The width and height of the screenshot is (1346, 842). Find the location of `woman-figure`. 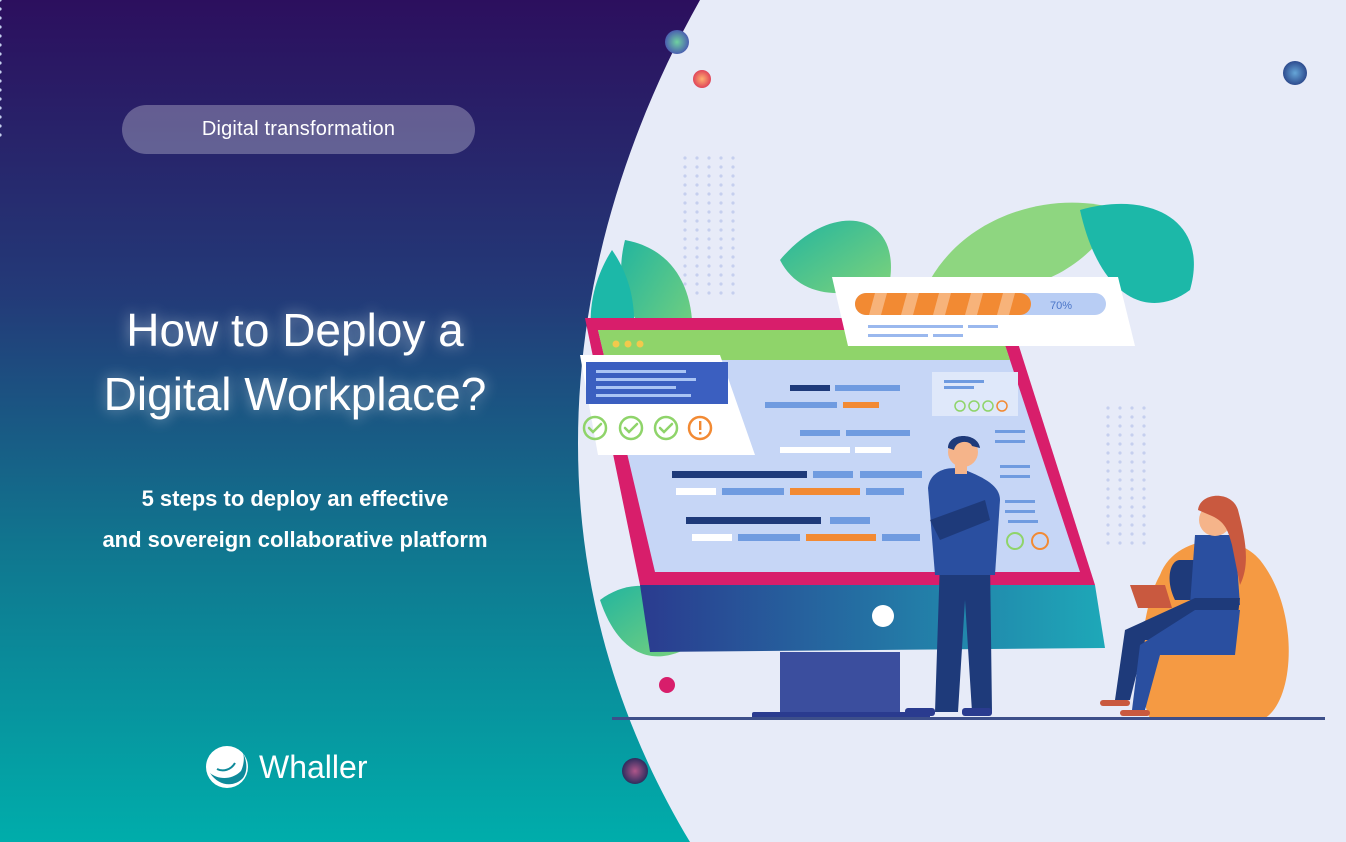

woman-figure is located at coordinates (1194, 606).